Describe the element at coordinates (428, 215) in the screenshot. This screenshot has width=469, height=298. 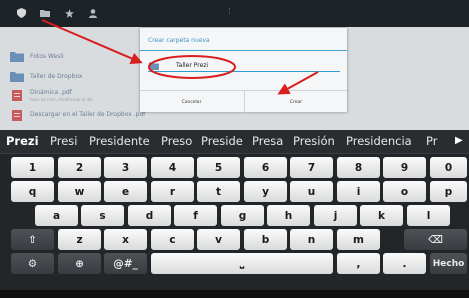
I see `key-l: l` at that location.